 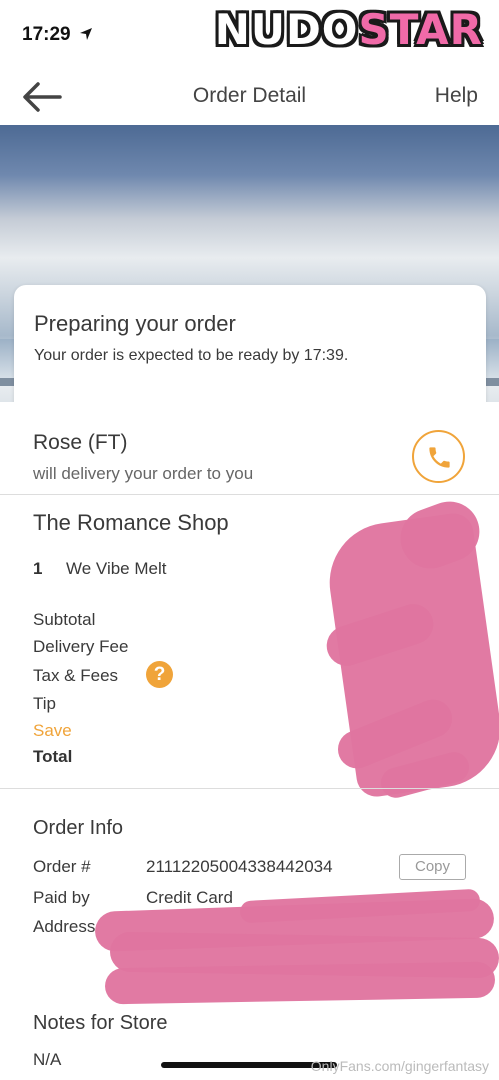 I want to click on item-quantity: 1, so click(x=38, y=568).